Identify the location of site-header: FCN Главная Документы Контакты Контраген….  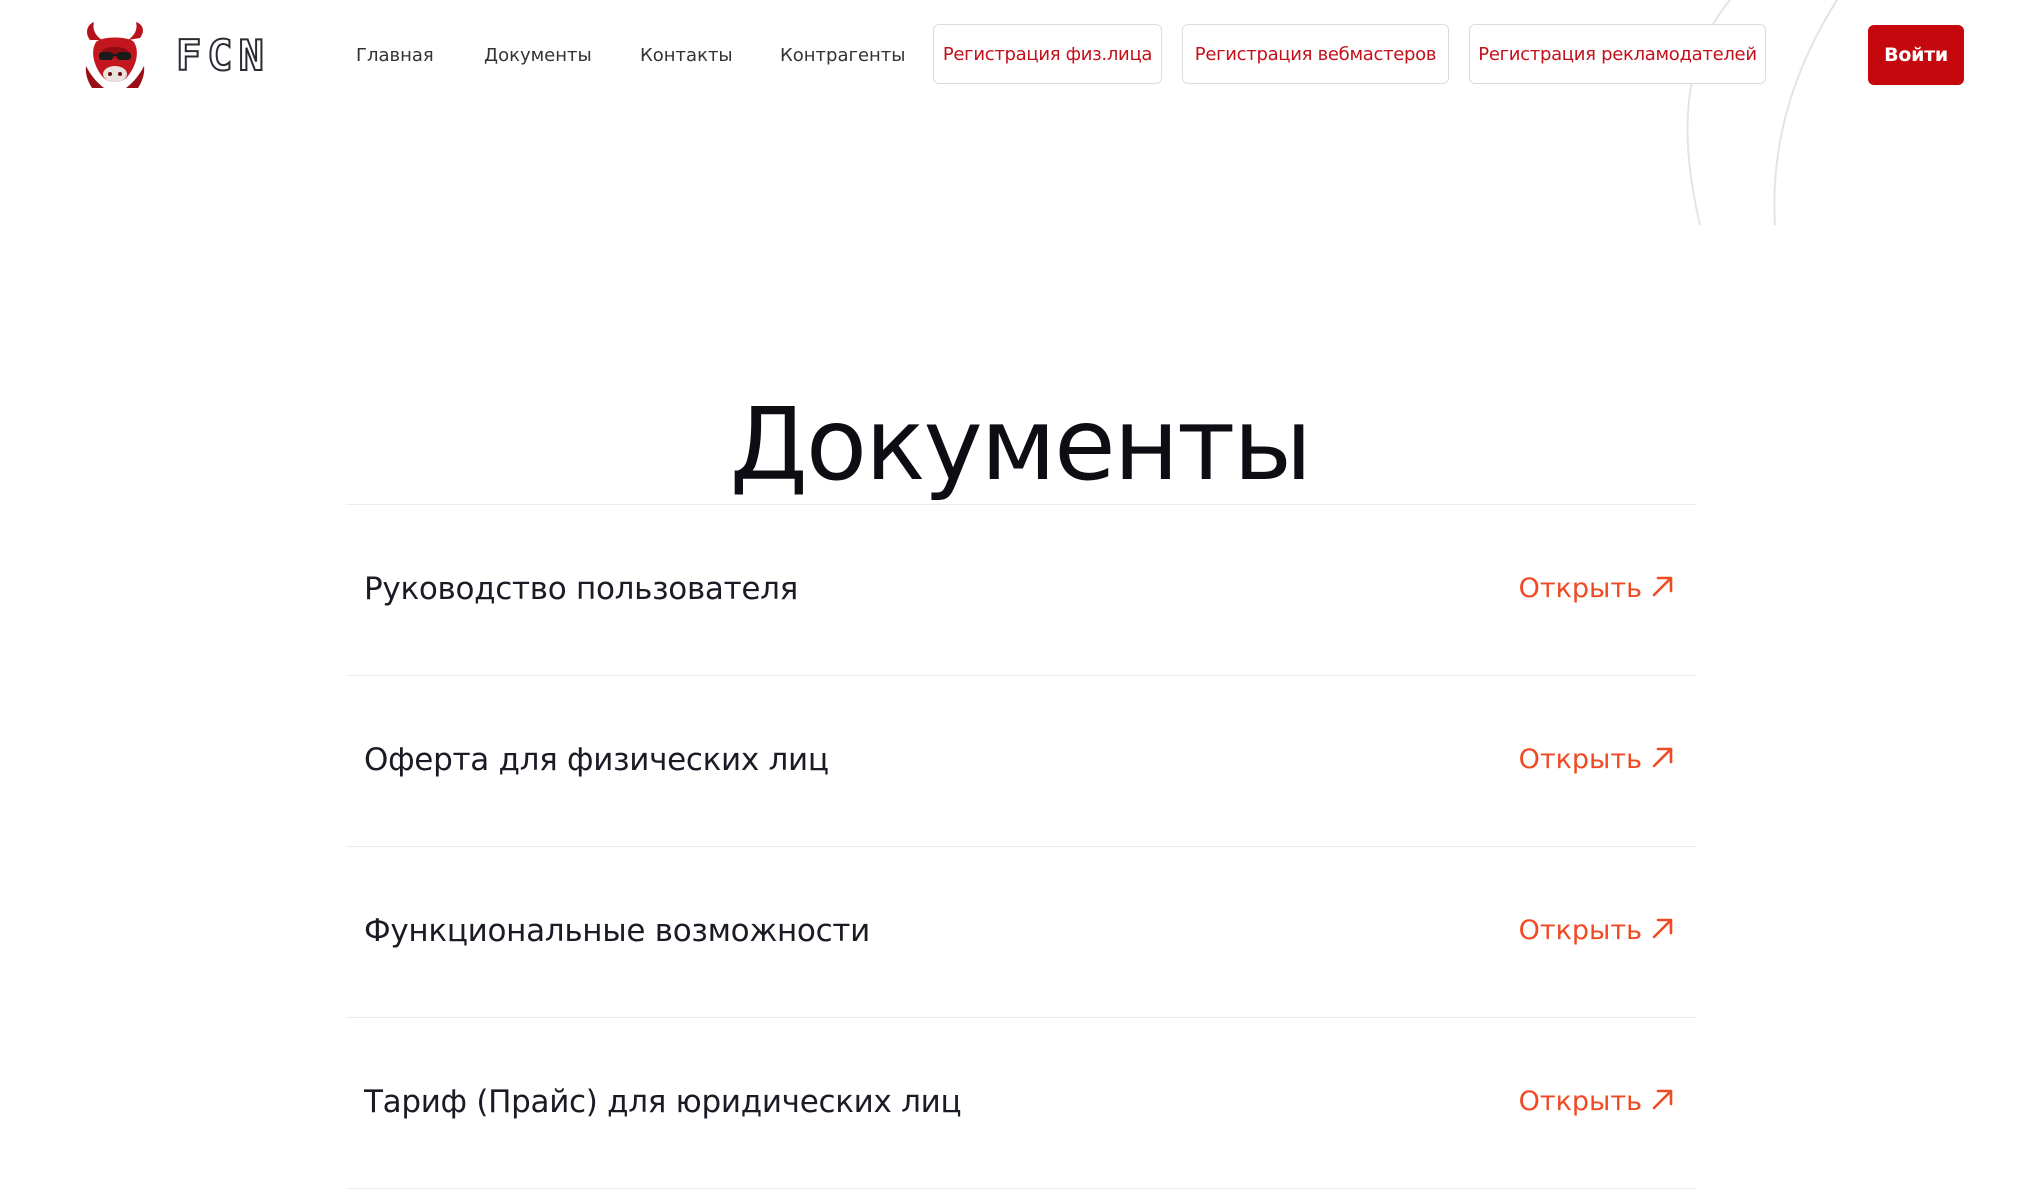
(1020, 56).